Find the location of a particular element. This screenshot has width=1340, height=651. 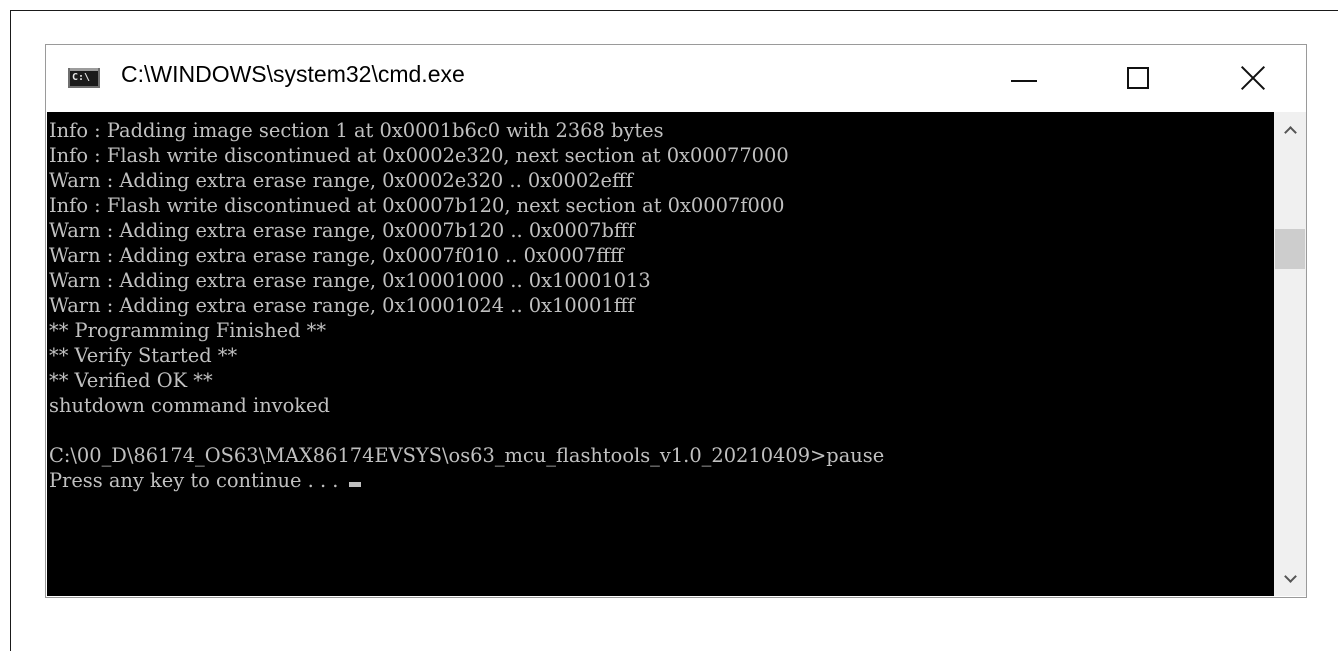

minimize-icon is located at coordinates (1024, 81).